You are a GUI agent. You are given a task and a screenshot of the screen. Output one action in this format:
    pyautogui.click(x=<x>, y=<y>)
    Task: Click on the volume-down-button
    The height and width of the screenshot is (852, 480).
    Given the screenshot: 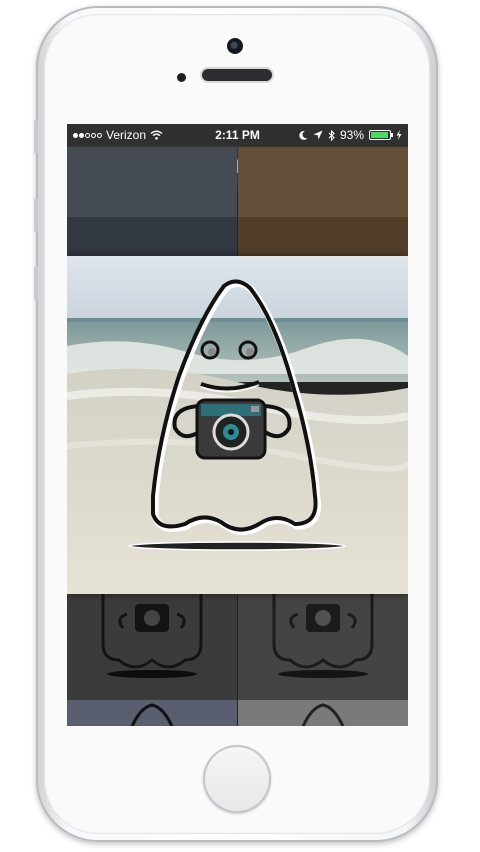 What is the action you would take?
    pyautogui.click(x=36, y=283)
    